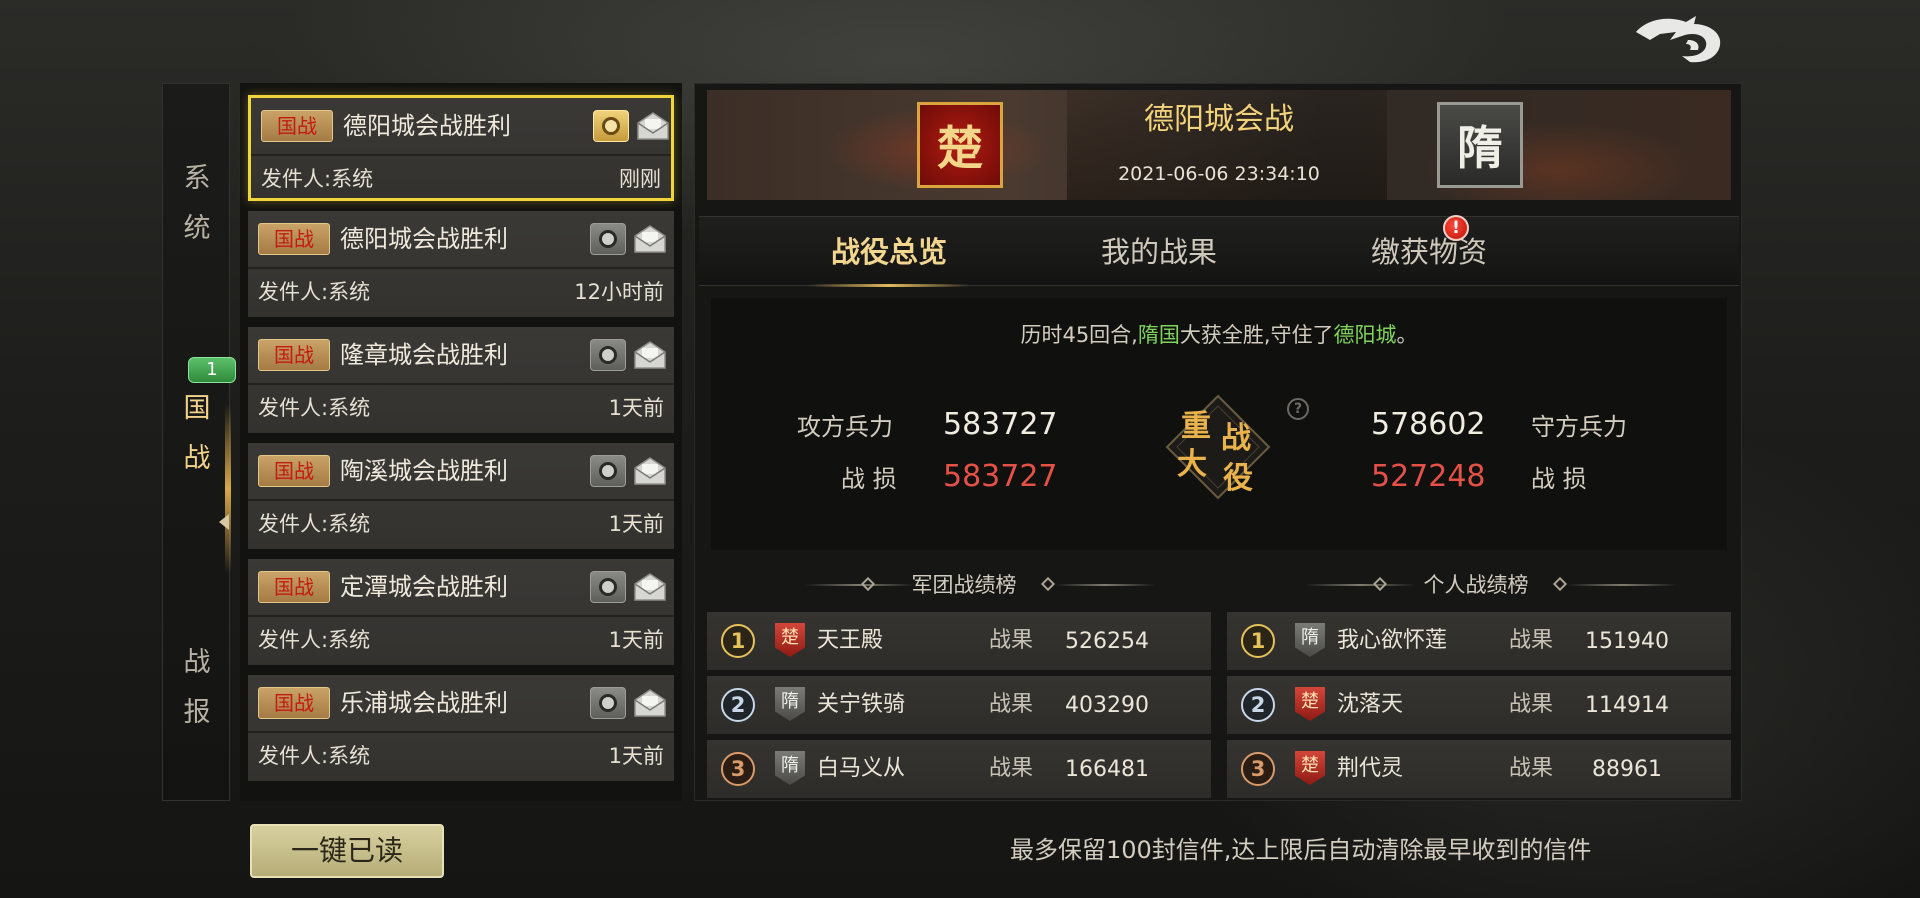 This screenshot has width=1920, height=898. I want to click on rank-badge: 1, so click(738, 641).